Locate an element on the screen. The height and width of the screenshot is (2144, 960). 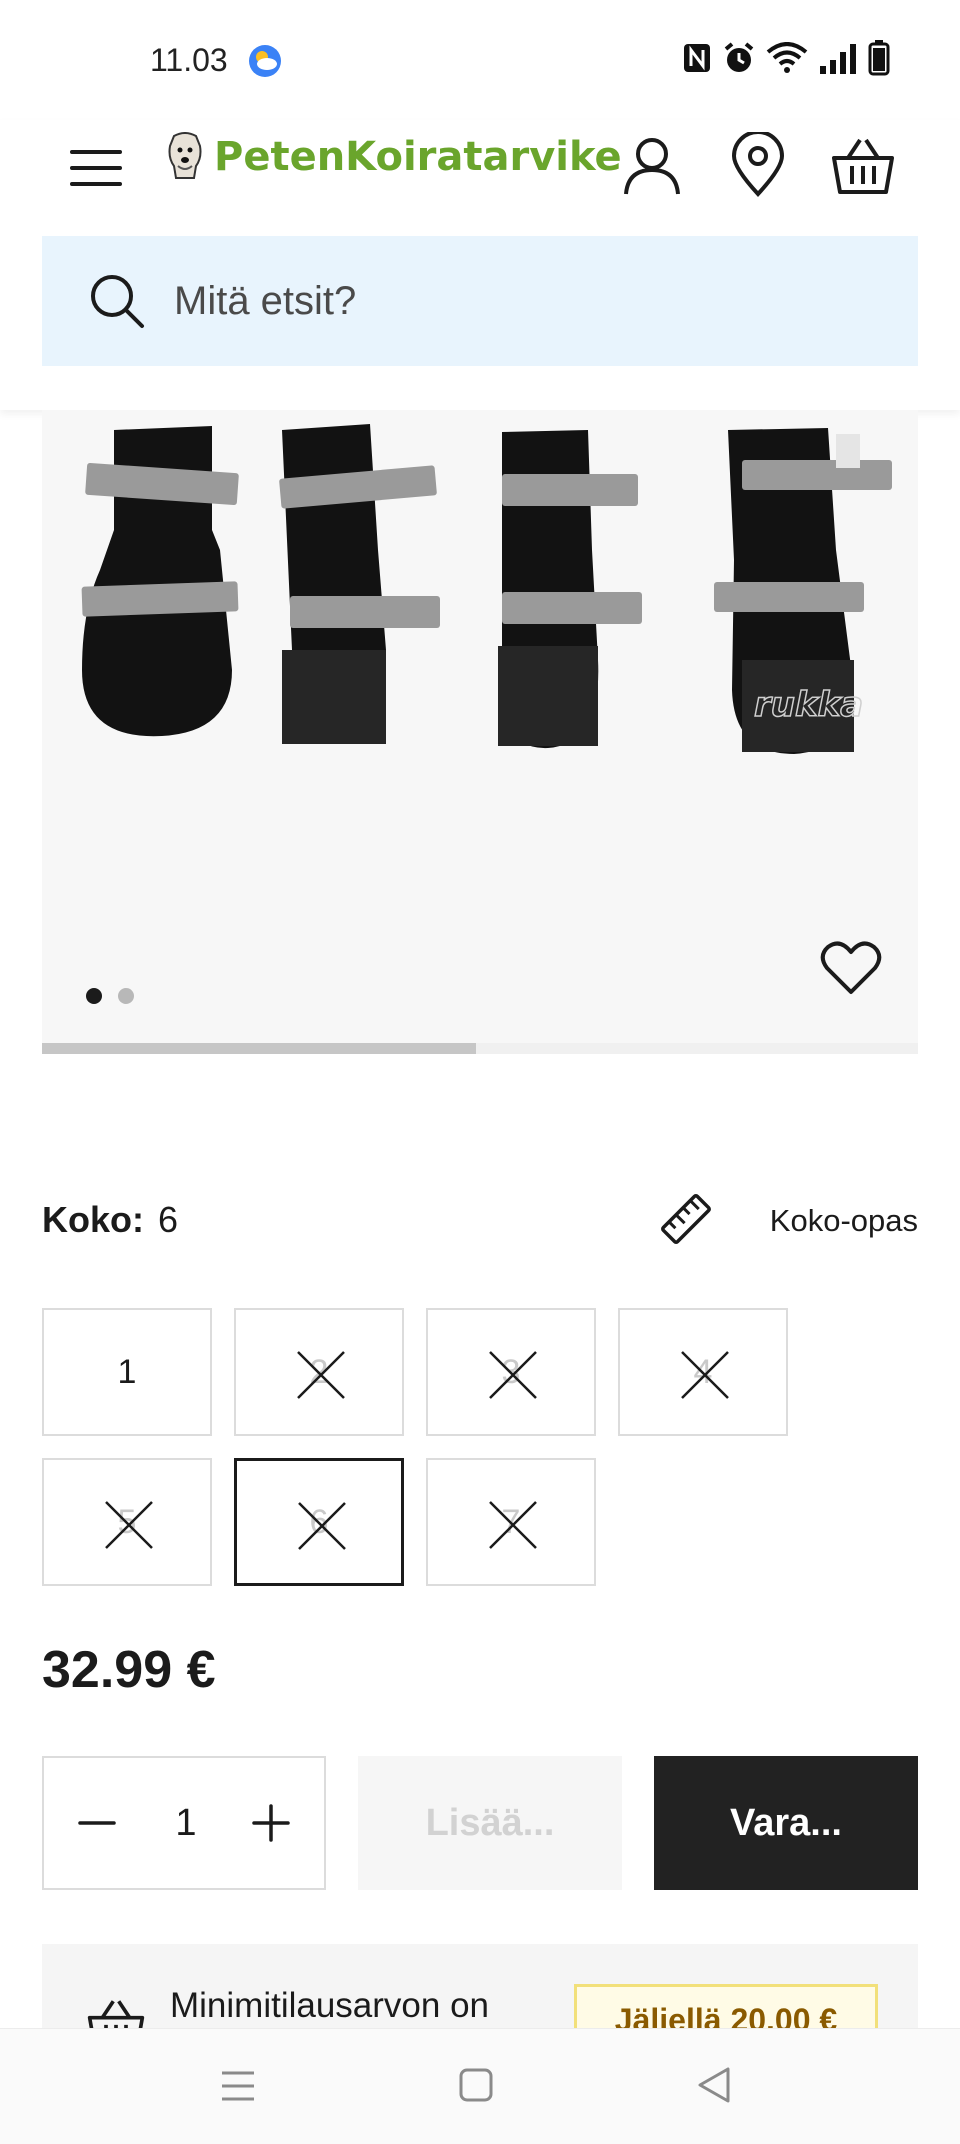
site-header: PetenKoiratarvike is located at coordinates (480, 265).